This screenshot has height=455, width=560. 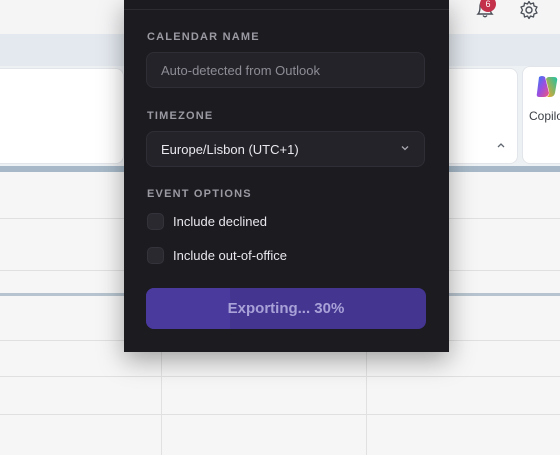 I want to click on collapse-ribbon-button, so click(x=501, y=145).